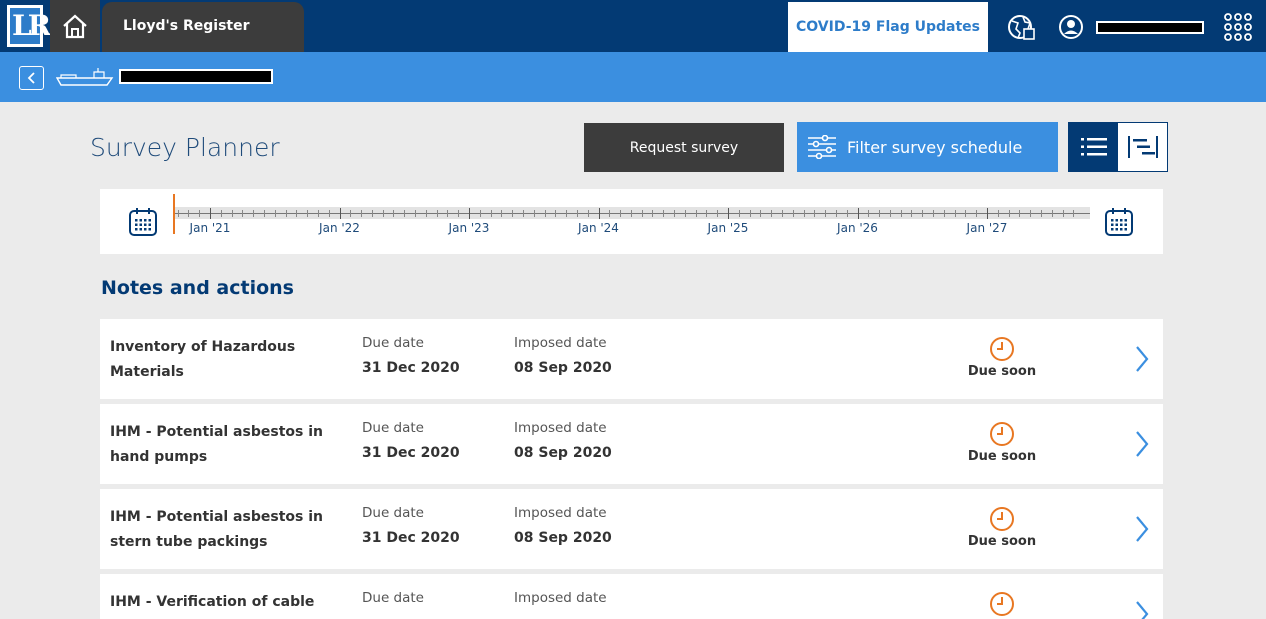 Image resolution: width=1266 pixels, height=619 pixels. I want to click on list-icon, so click(1093, 147).